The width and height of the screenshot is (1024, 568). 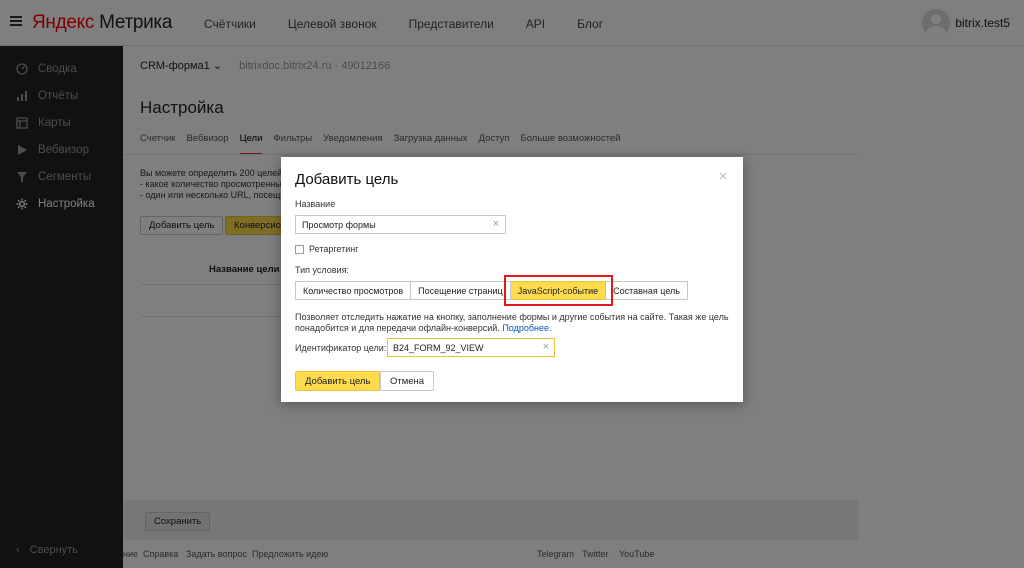 What do you see at coordinates (526, 328) in the screenshot?
I see `more-info-link: Подробнее.` at bounding box center [526, 328].